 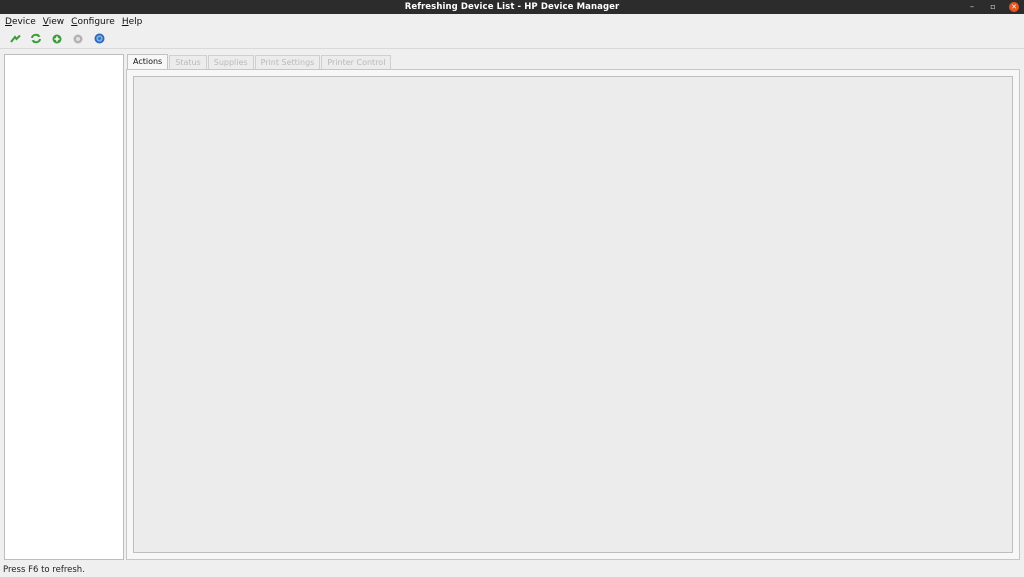 I want to click on settings-button, so click(x=78, y=39).